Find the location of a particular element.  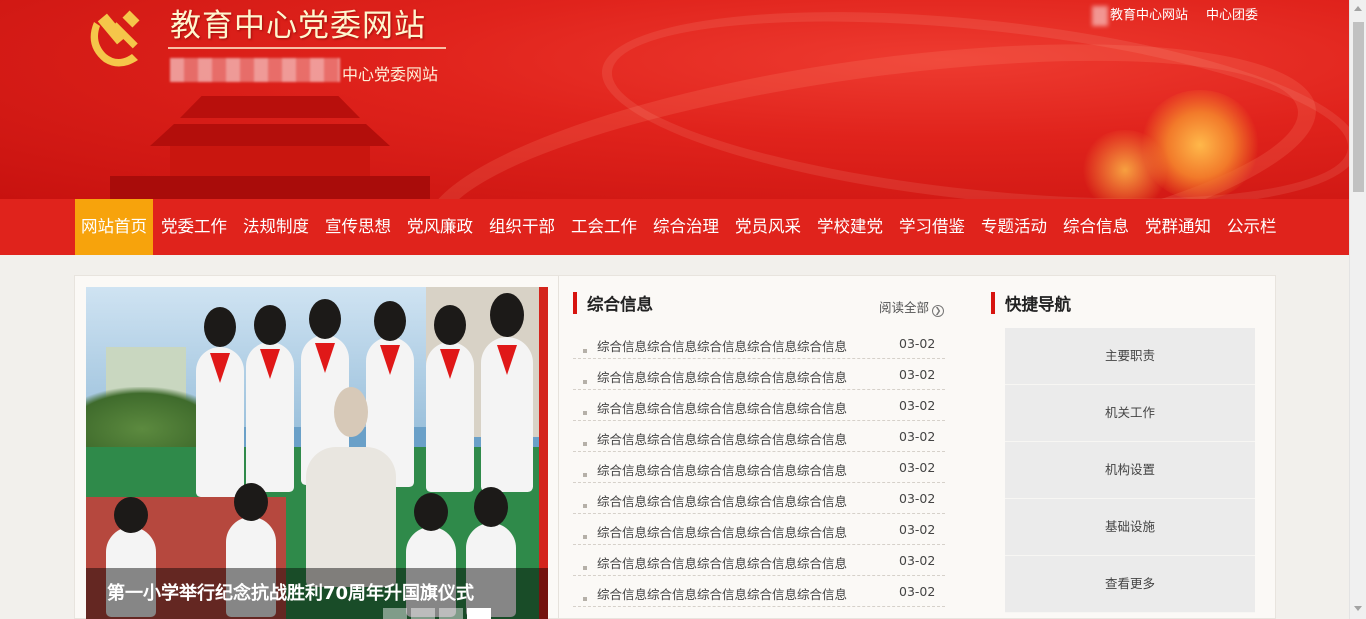

quick-nav-item: 查看更多 is located at coordinates (1130, 584).